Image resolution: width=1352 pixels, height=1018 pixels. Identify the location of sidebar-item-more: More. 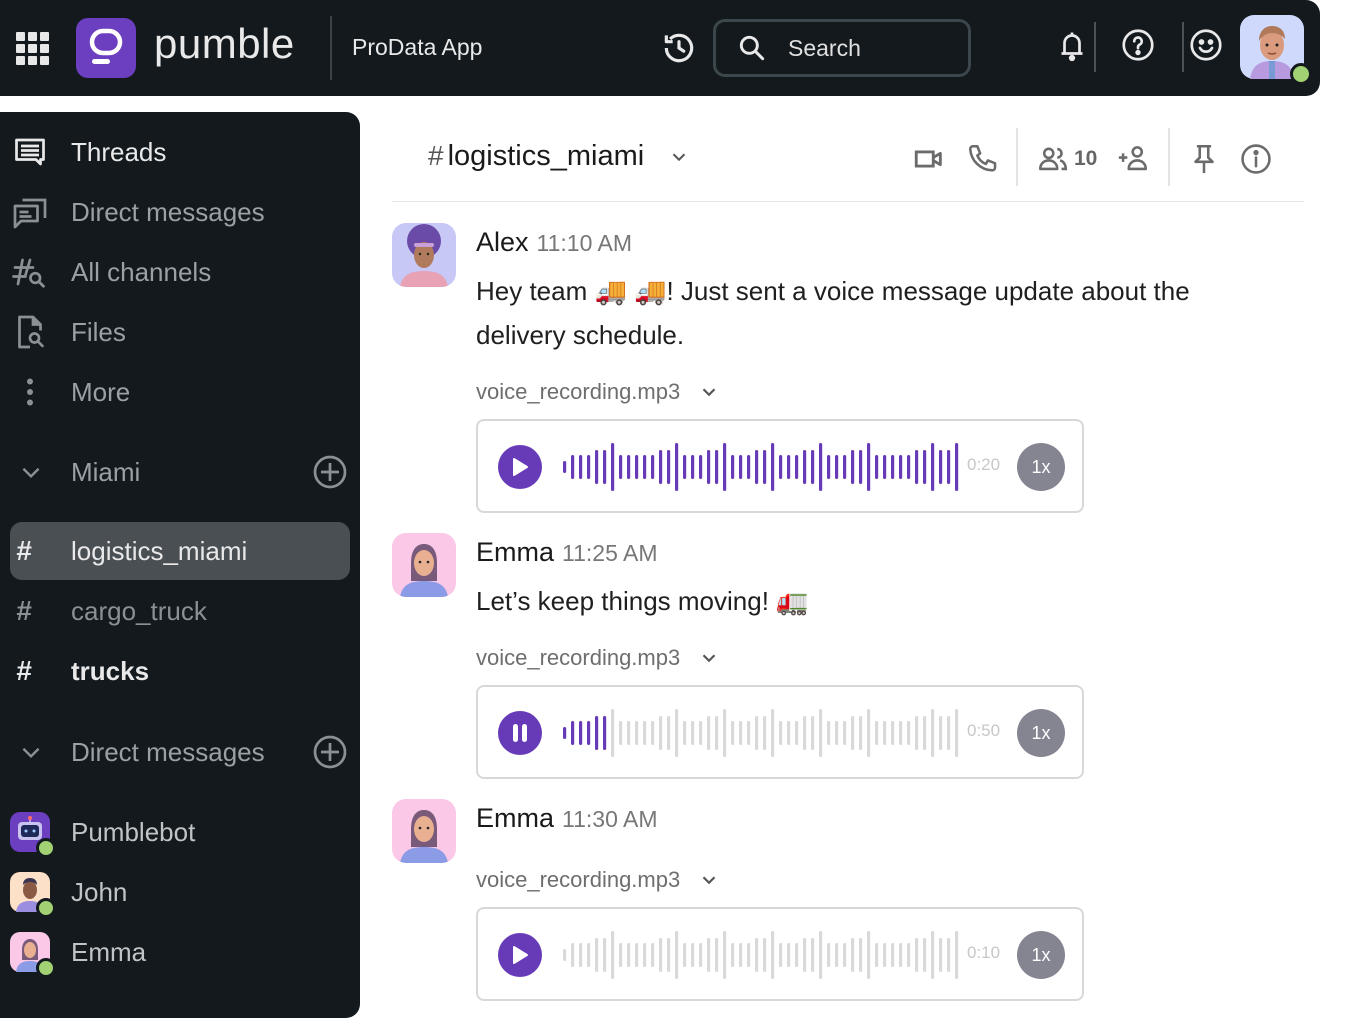
(175, 392).